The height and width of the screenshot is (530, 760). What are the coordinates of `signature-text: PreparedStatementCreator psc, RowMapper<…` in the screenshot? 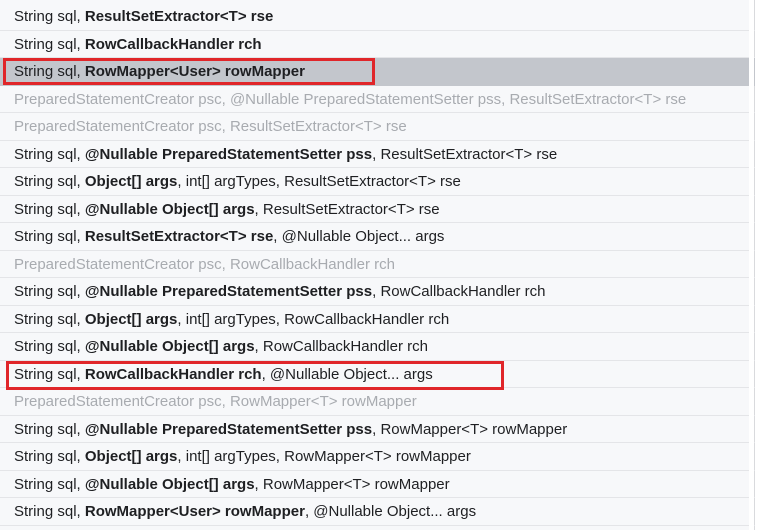 It's located at (215, 401).